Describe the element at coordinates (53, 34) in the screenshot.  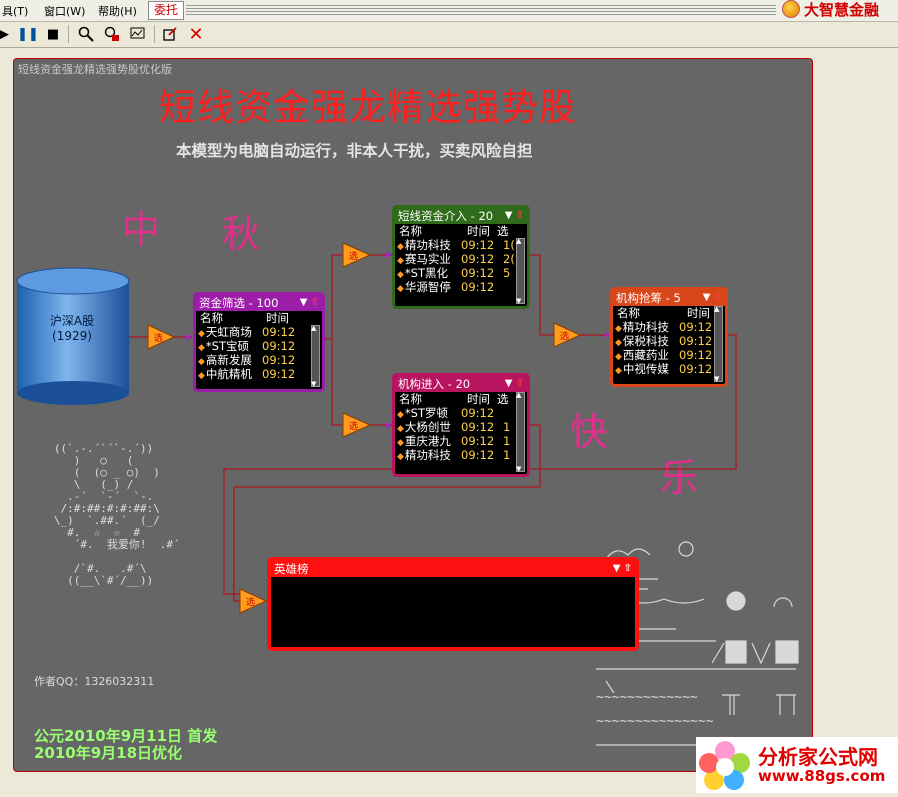
I see `stop-icon: ■` at that location.